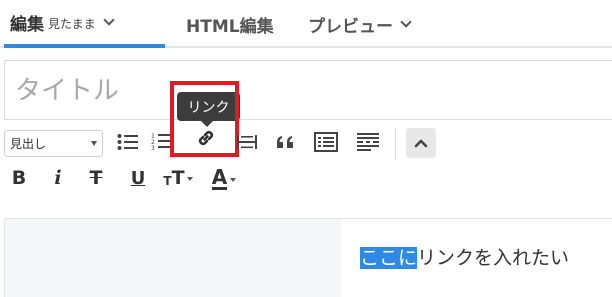 The image size is (612, 297). What do you see at coordinates (72, 24) in the screenshot?
I see `tab-edit-mode: 見たまま` at bounding box center [72, 24].